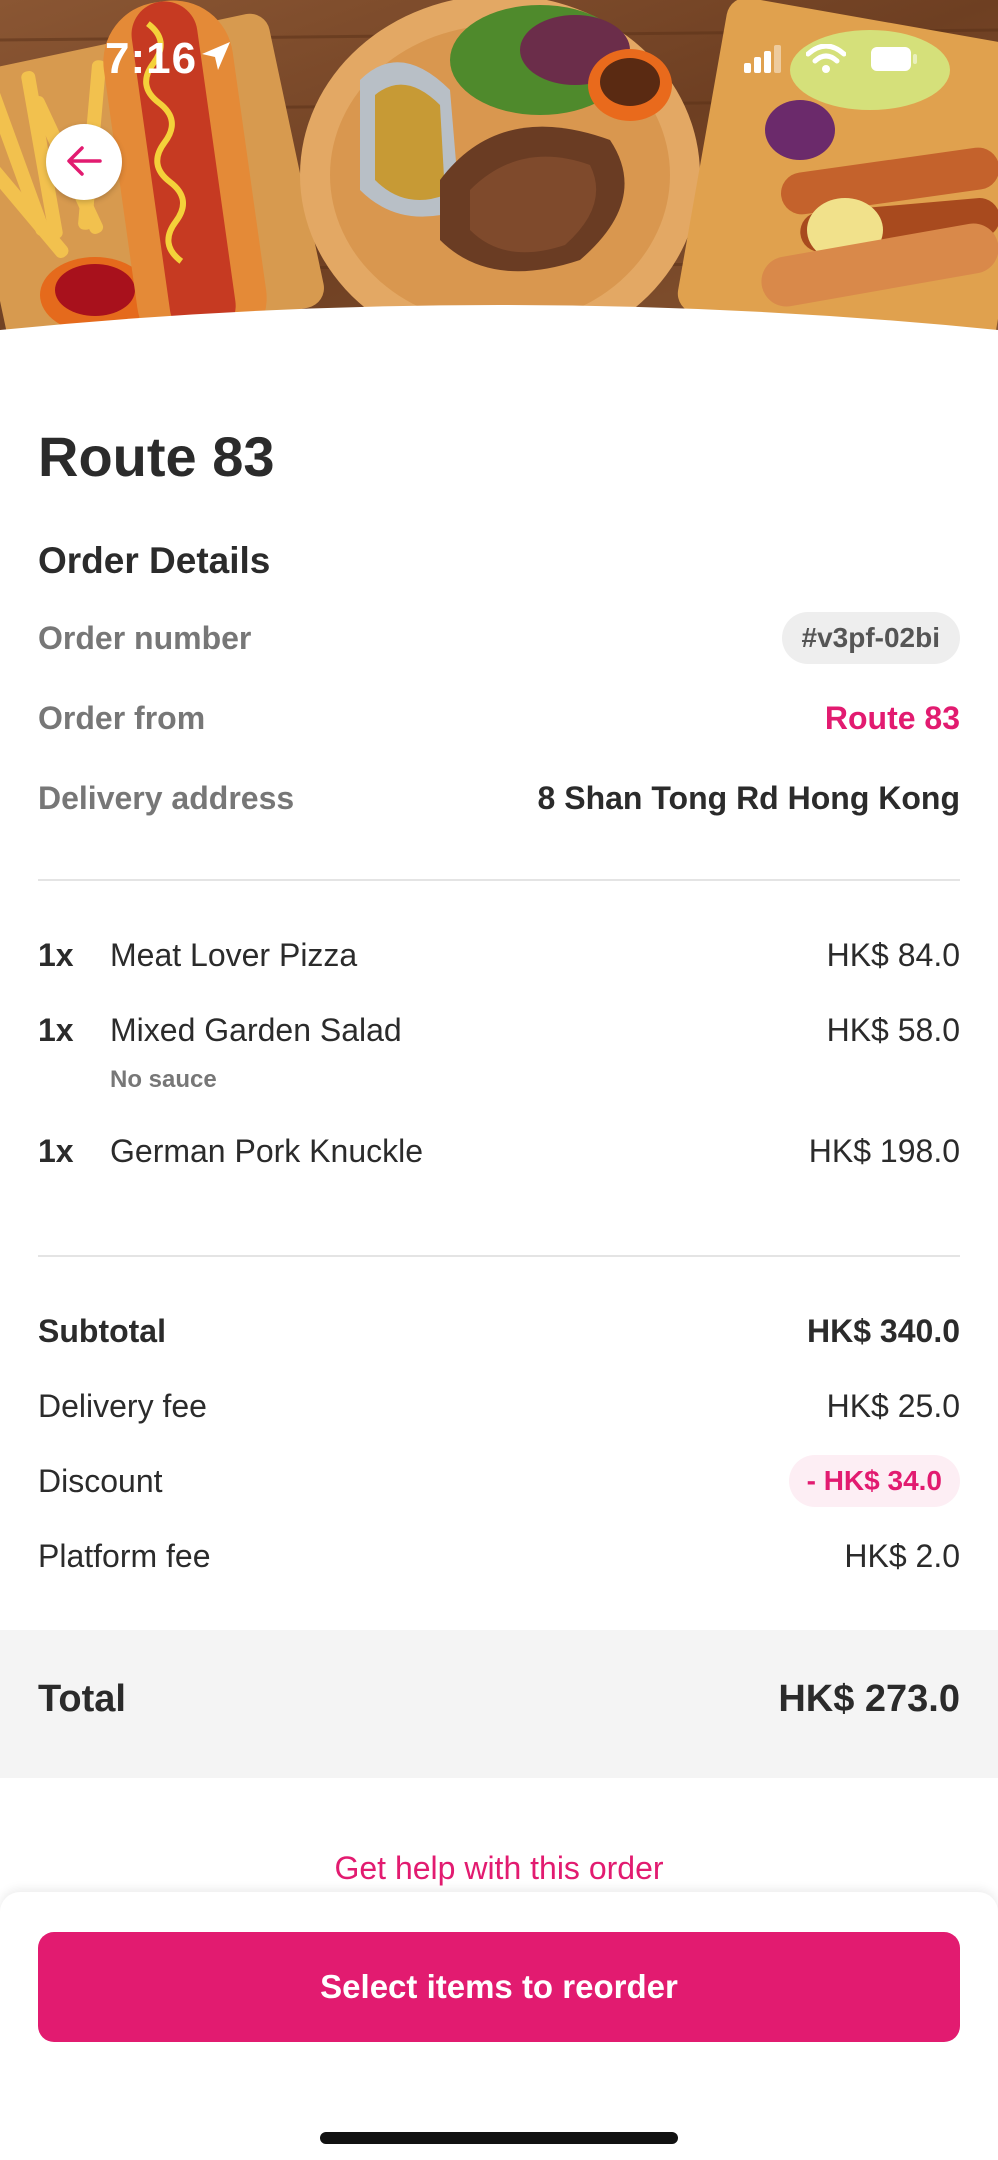 The width and height of the screenshot is (998, 2160). What do you see at coordinates (267, 1151) in the screenshot?
I see `item-name: German Pork Knuckle` at bounding box center [267, 1151].